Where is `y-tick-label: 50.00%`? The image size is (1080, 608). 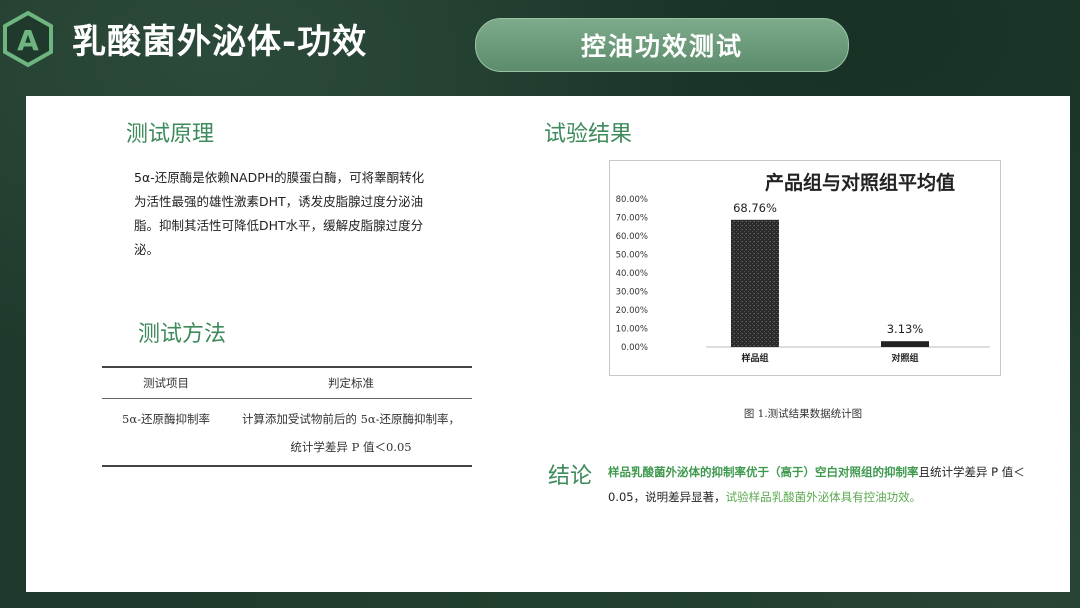 y-tick-label: 50.00% is located at coordinates (632, 256).